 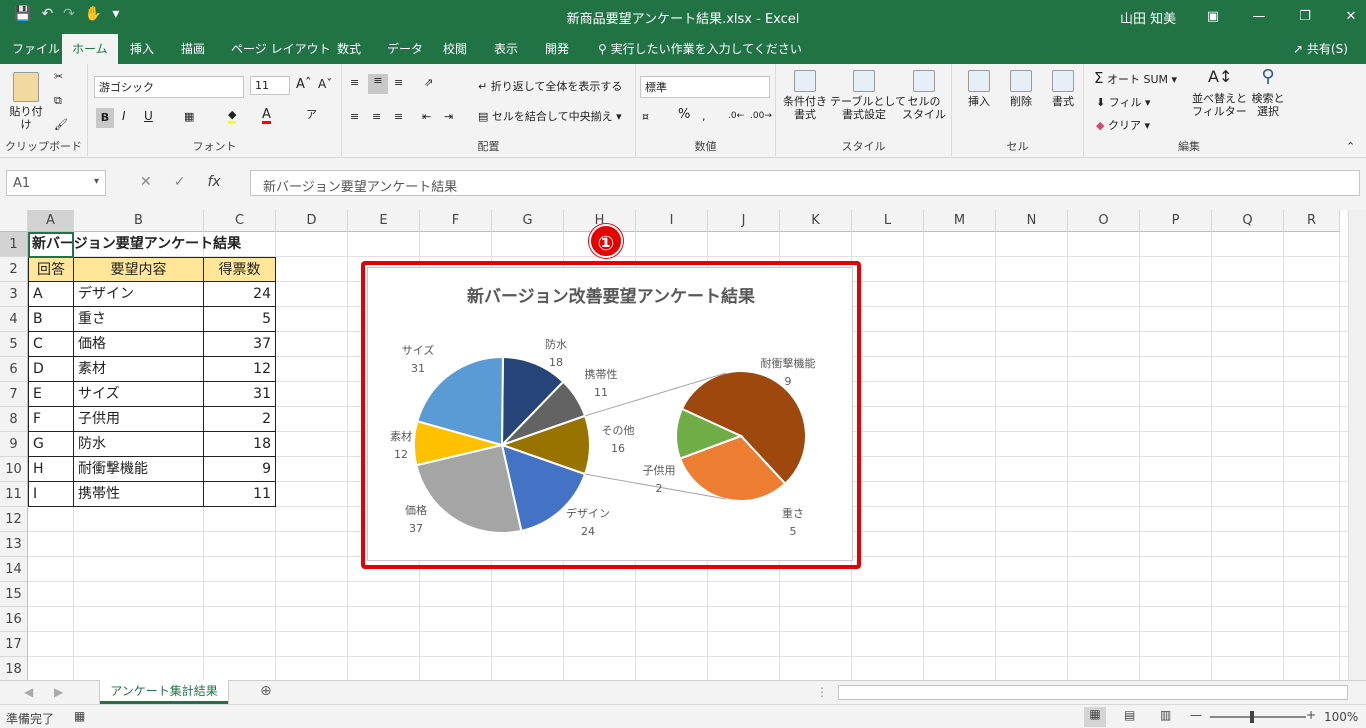 I want to click on clear-button: ◆ クリア ▾, so click(x=1123, y=125).